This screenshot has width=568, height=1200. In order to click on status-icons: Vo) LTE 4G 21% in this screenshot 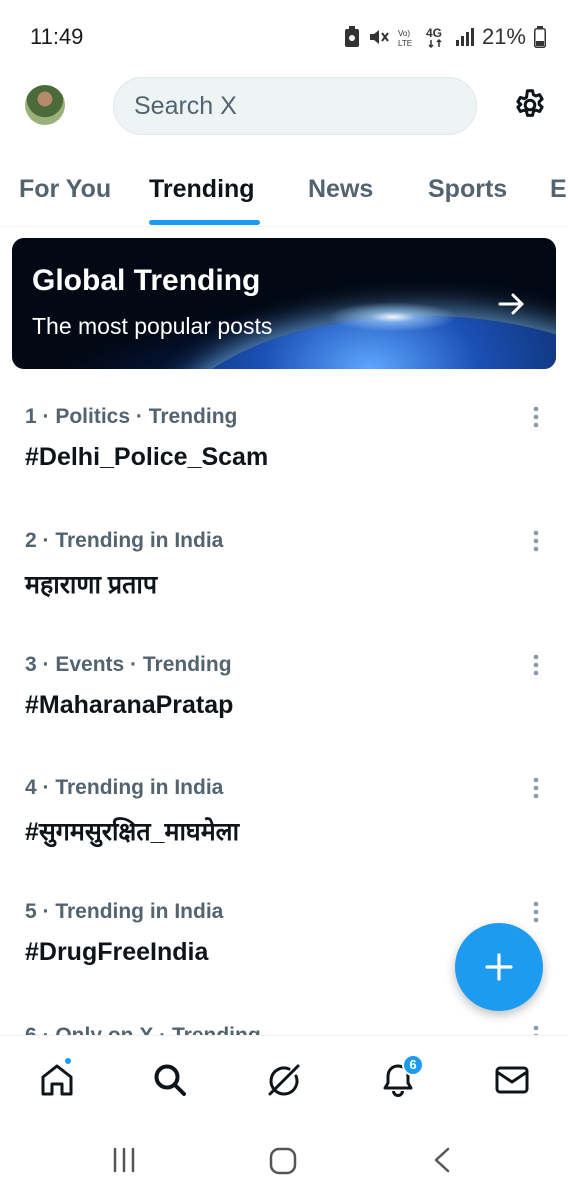, I will do `click(445, 37)`.